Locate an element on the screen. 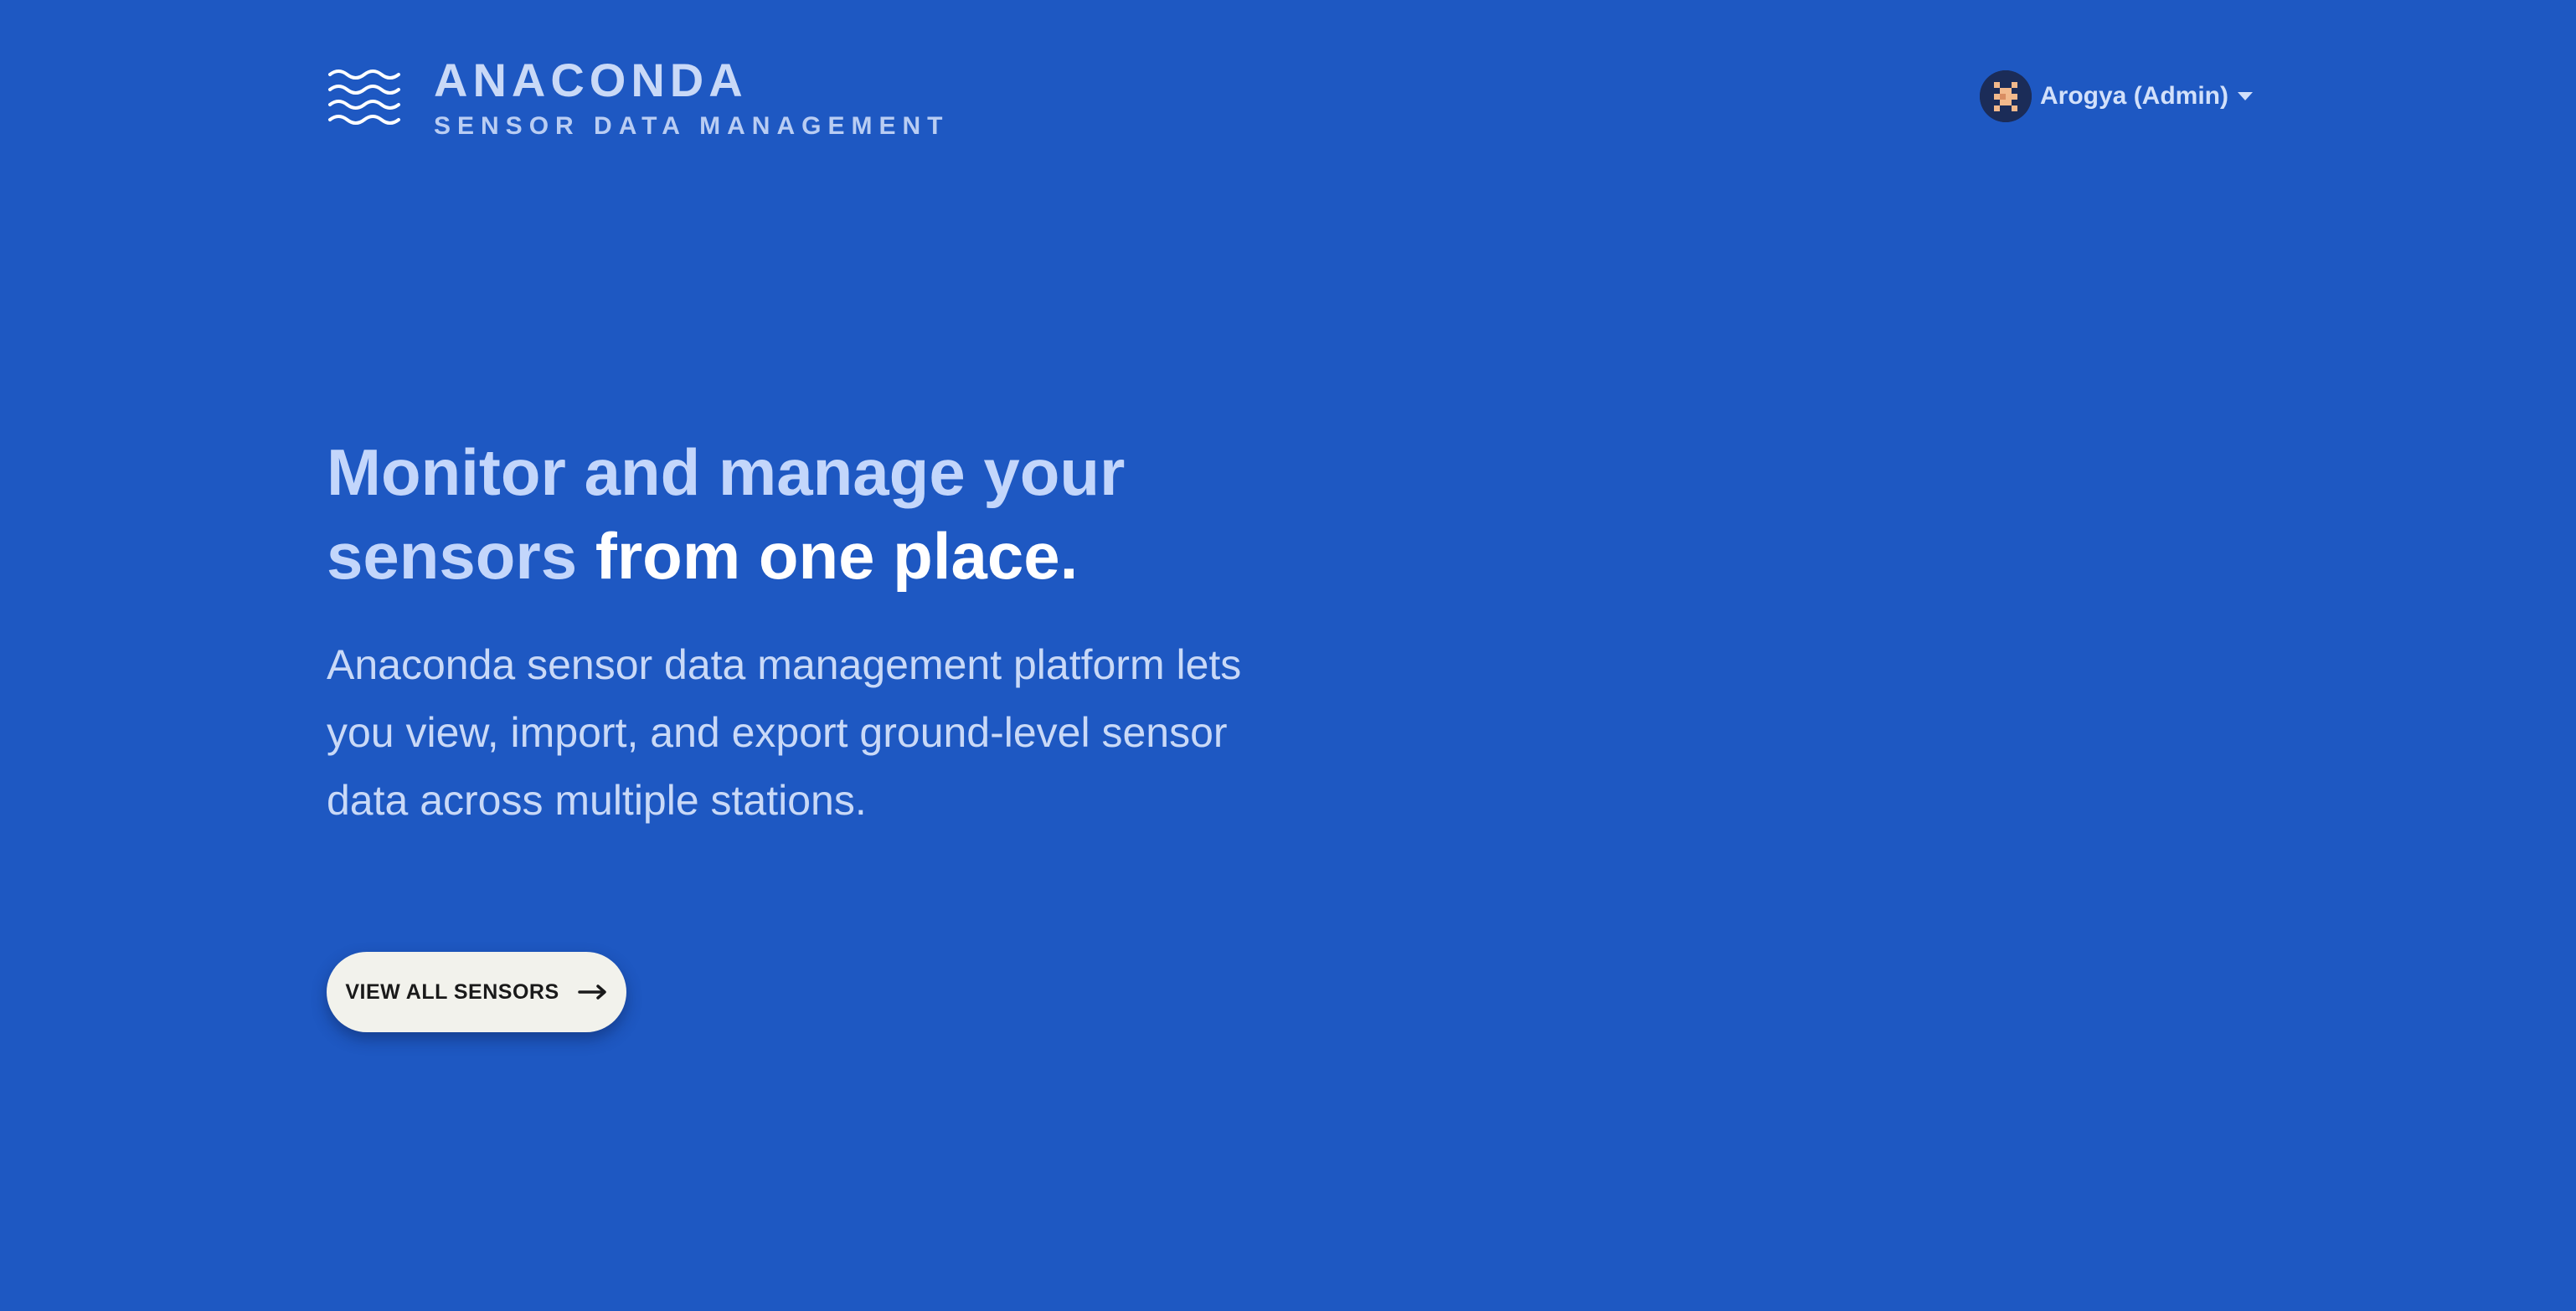  hero-title-strong: from one place. is located at coordinates (837, 556).